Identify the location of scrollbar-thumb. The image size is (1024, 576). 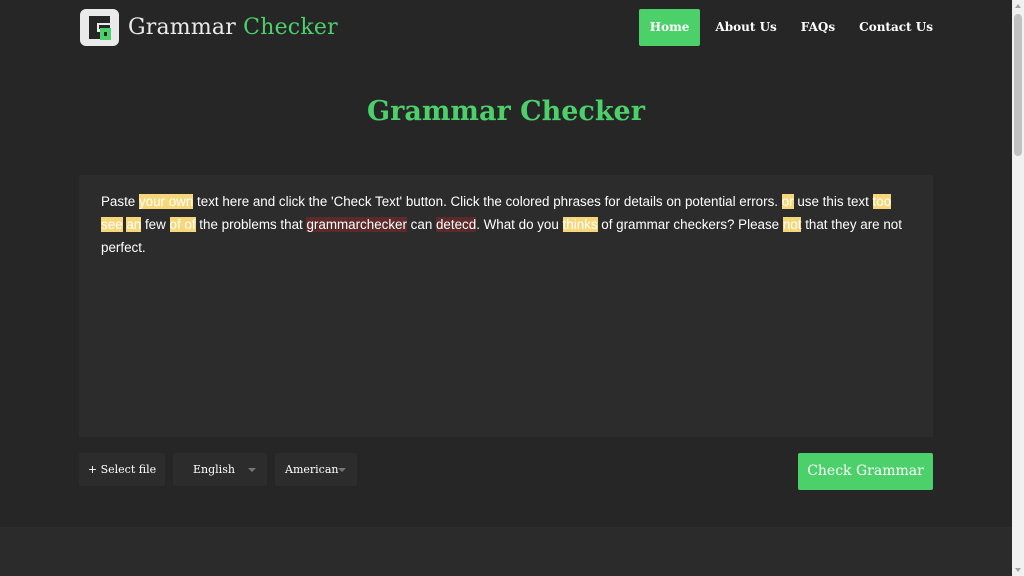
(1018, 85).